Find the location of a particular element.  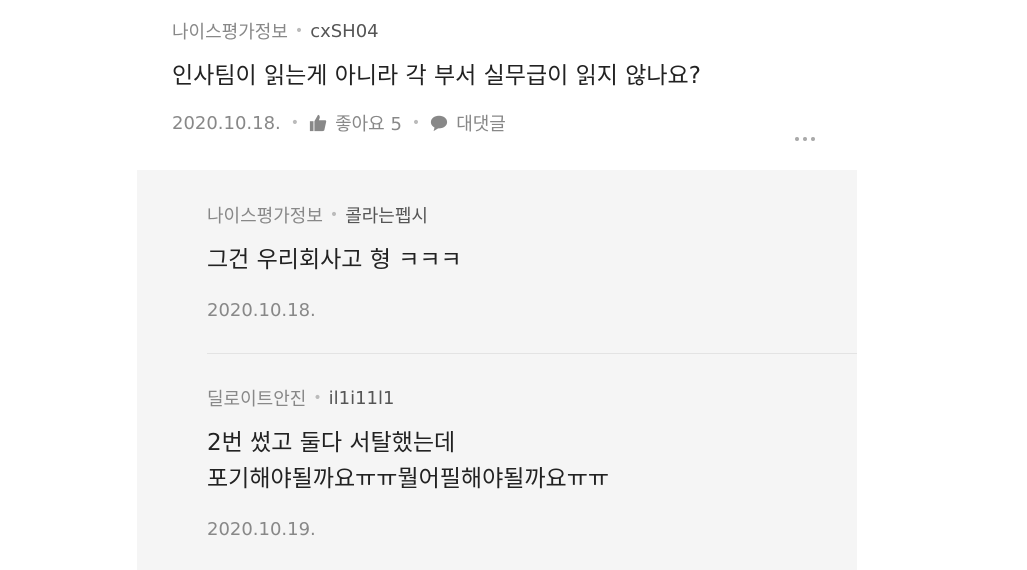

reply-meta: 나이스평가정보 • 콜라는펩시 is located at coordinates (532, 215).